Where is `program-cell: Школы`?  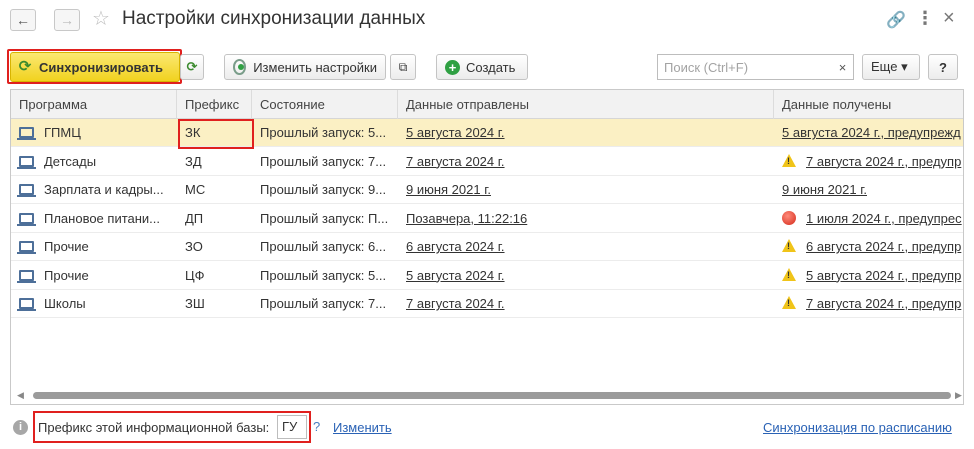 program-cell: Школы is located at coordinates (94, 304).